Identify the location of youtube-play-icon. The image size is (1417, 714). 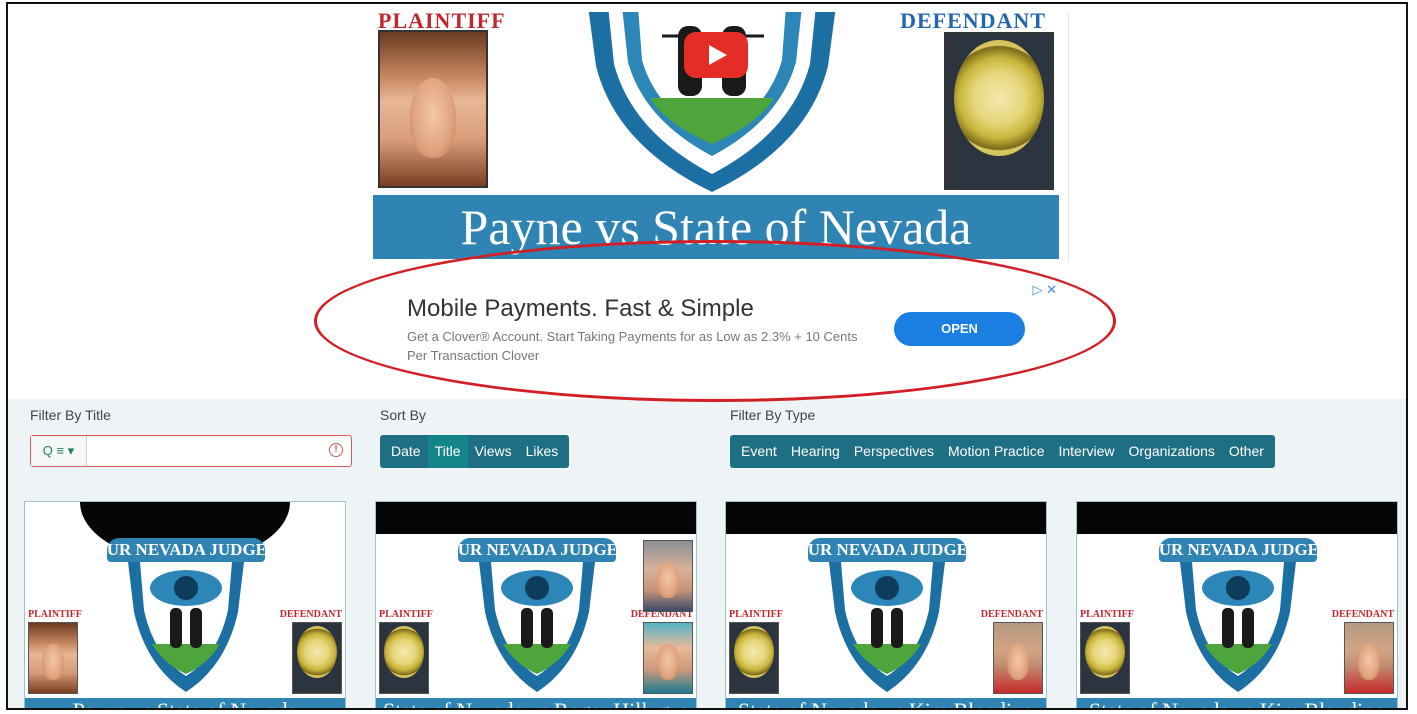
(716, 55).